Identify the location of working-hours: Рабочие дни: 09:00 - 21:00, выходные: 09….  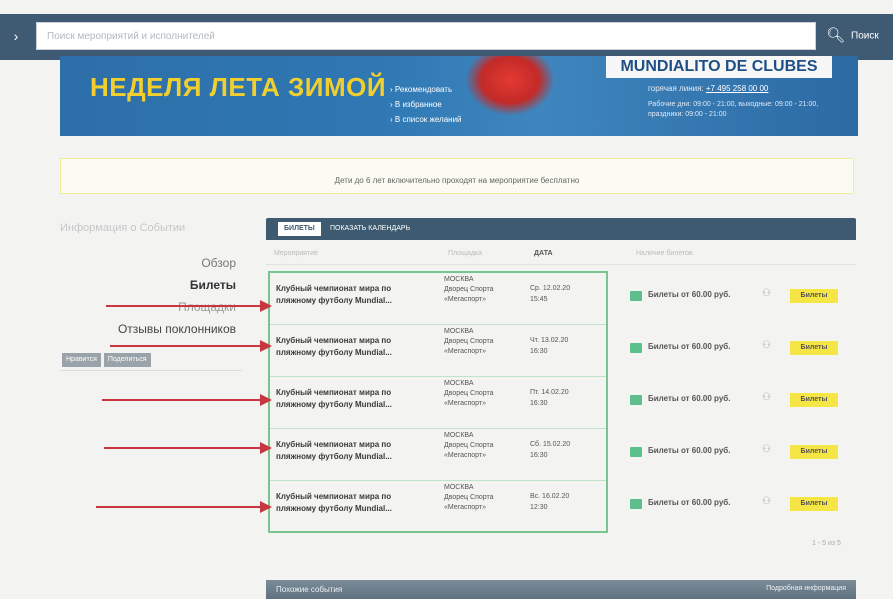
(733, 109).